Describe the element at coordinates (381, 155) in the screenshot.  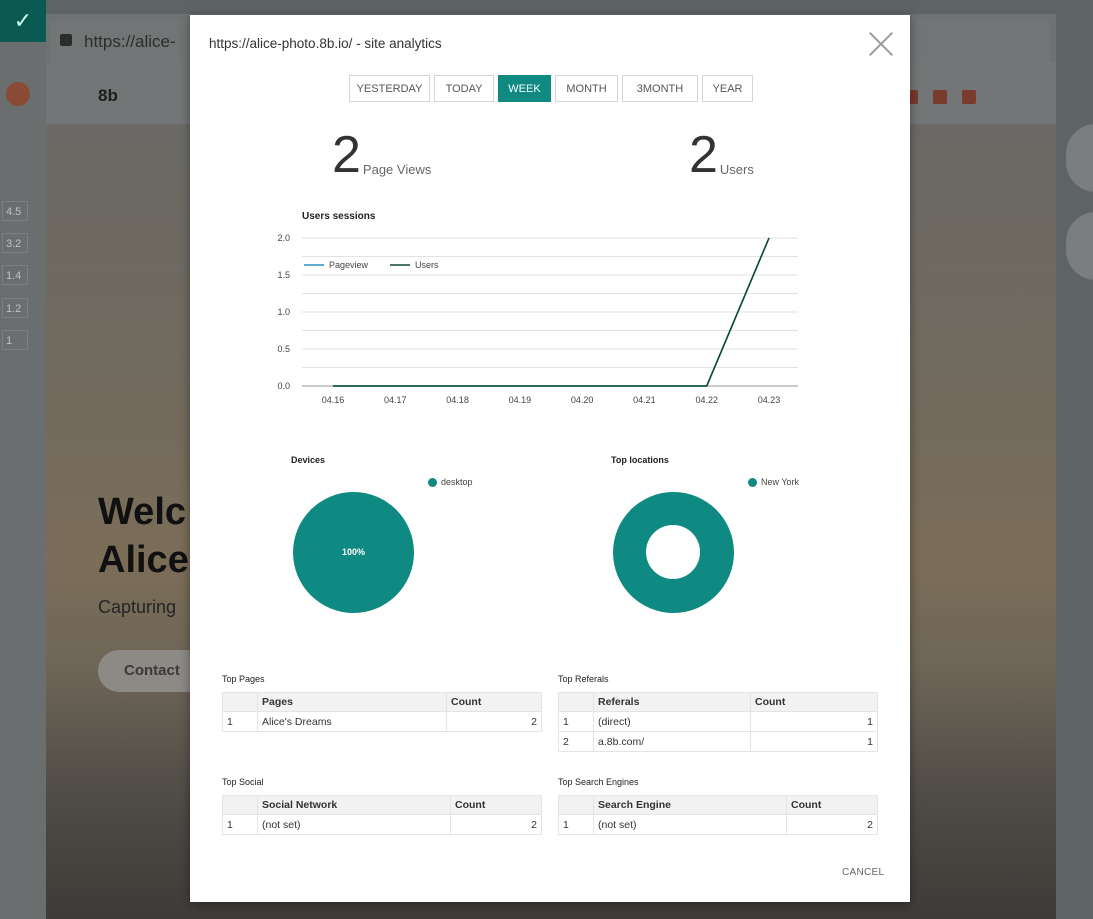
I see `page-views-metric: 2 Page Views` at that location.